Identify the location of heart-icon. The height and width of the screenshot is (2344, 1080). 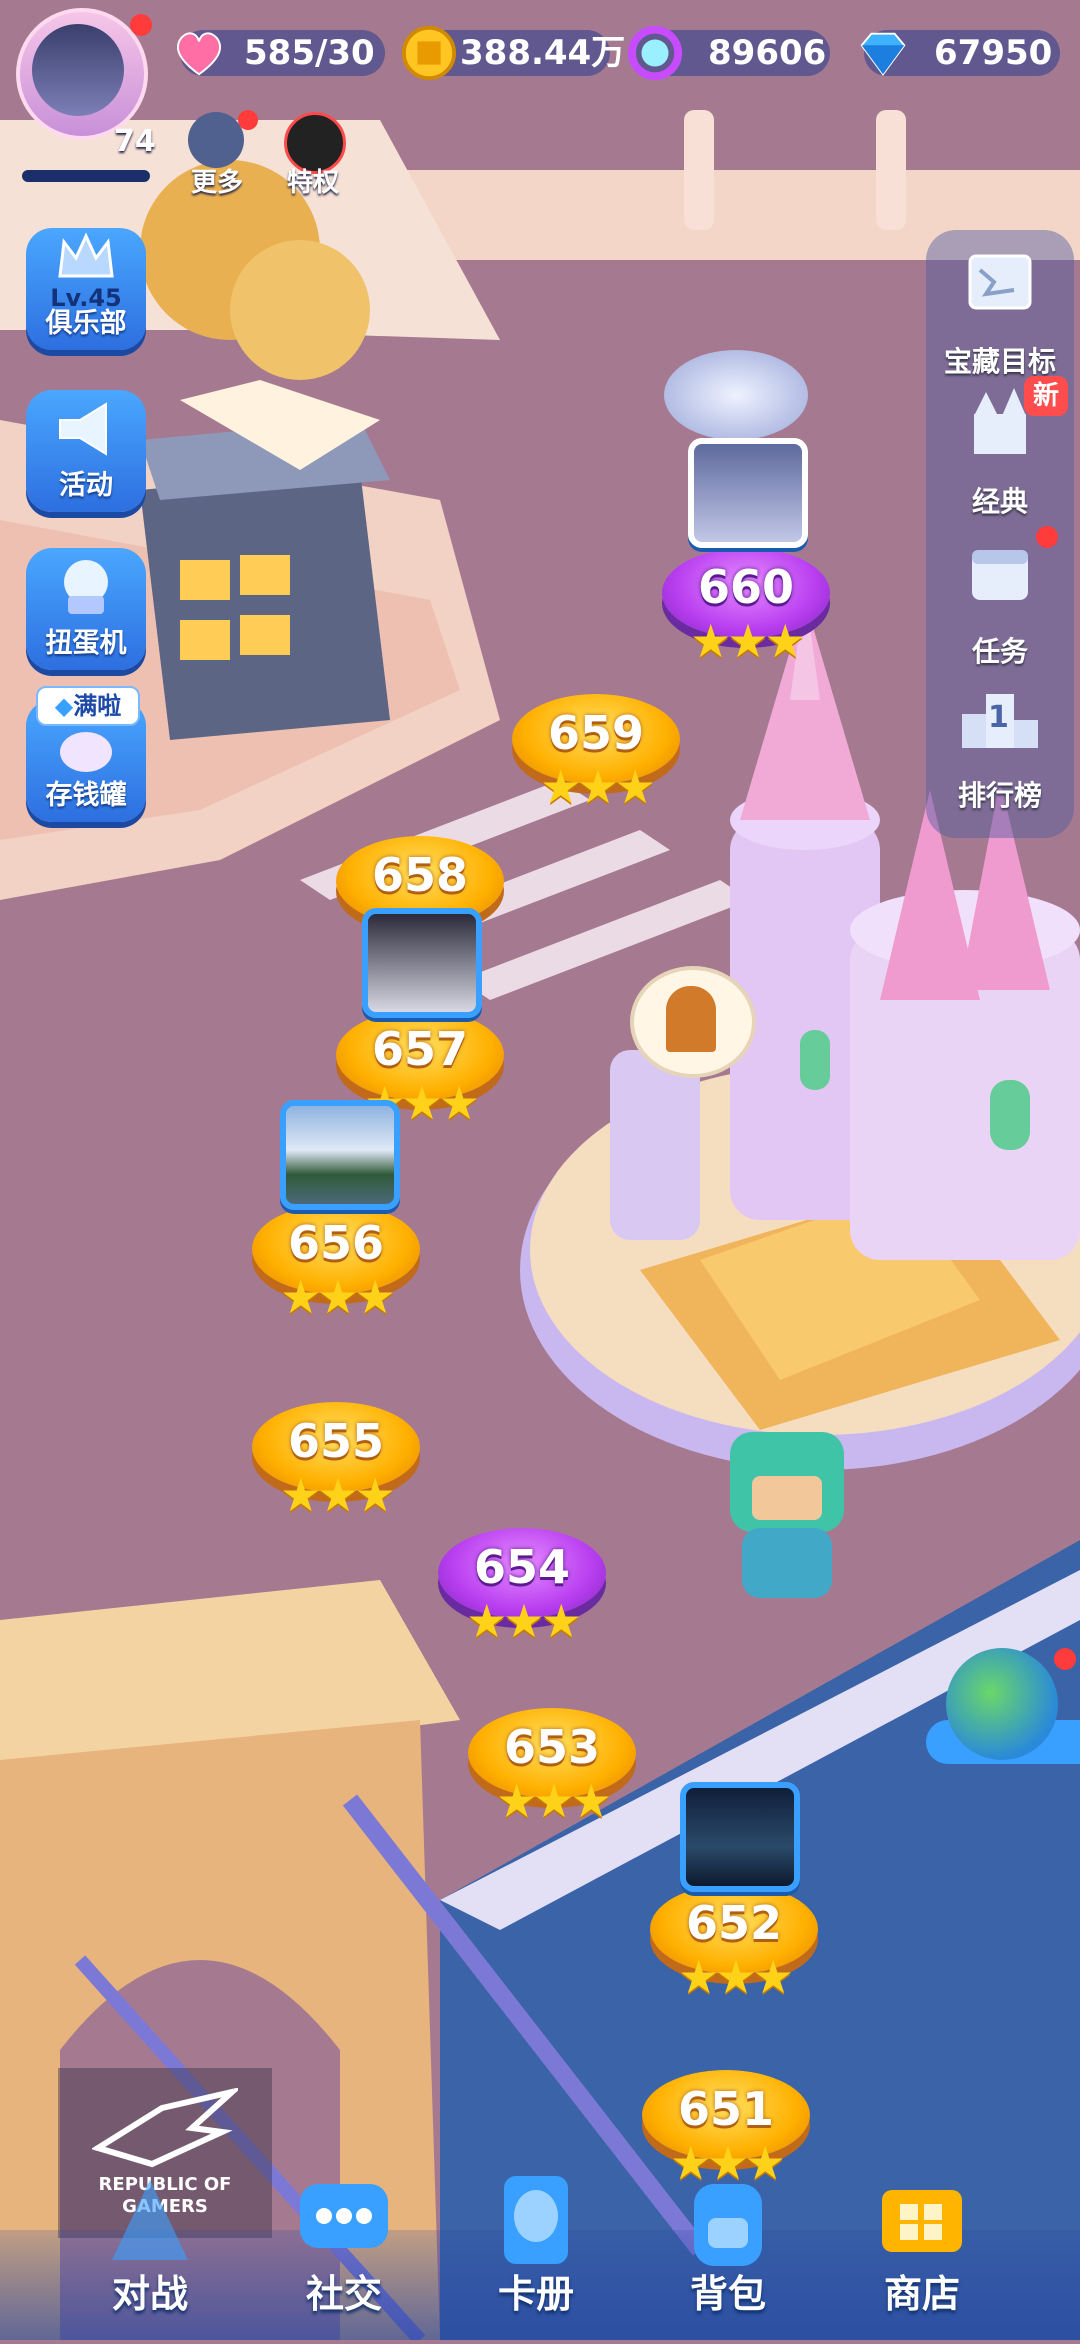
(199, 54).